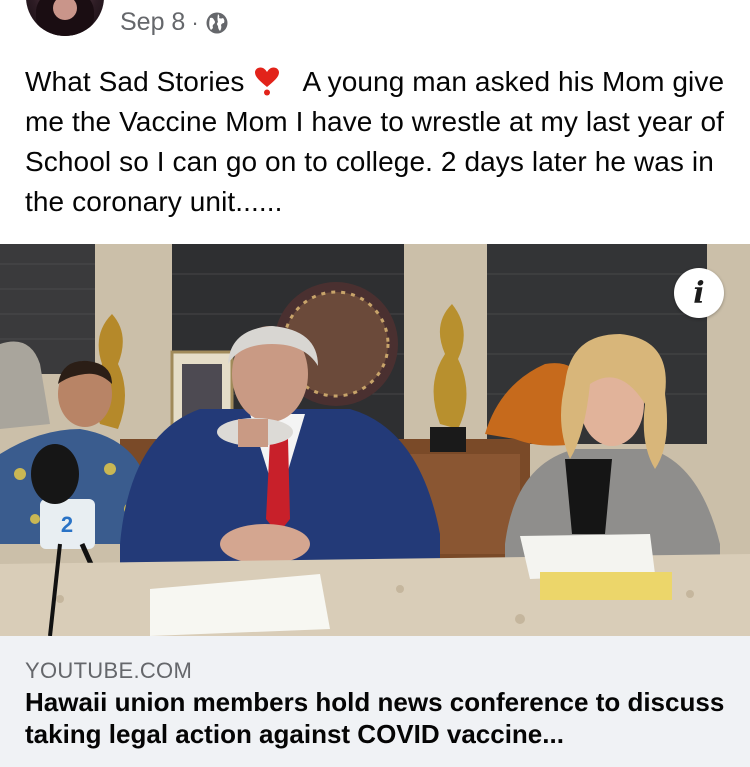 The height and width of the screenshot is (767, 750). I want to click on link-domain: YOUTUBE.COM, so click(109, 670).